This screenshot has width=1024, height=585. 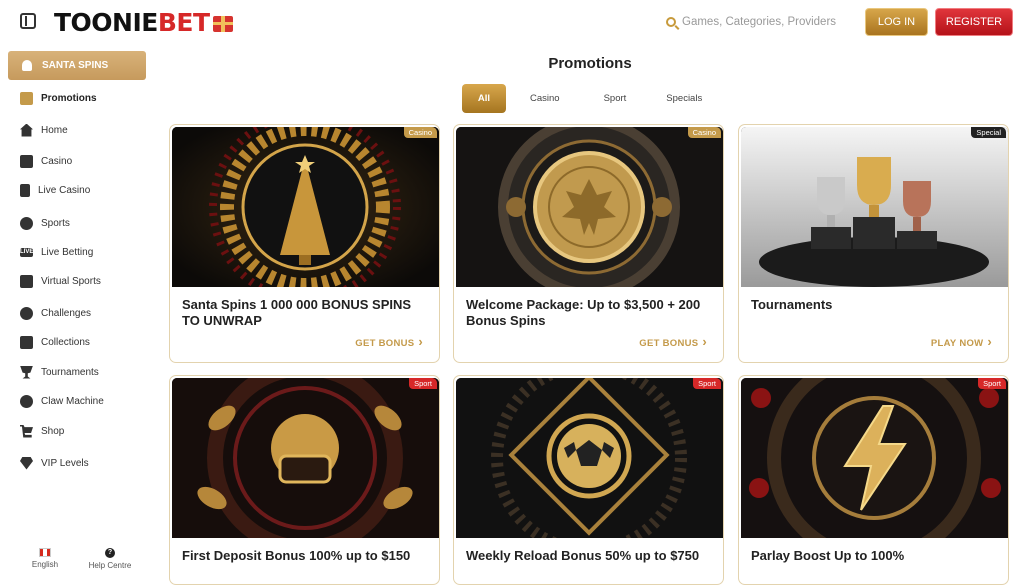 I want to click on tab-specials: Specials, so click(x=684, y=98).